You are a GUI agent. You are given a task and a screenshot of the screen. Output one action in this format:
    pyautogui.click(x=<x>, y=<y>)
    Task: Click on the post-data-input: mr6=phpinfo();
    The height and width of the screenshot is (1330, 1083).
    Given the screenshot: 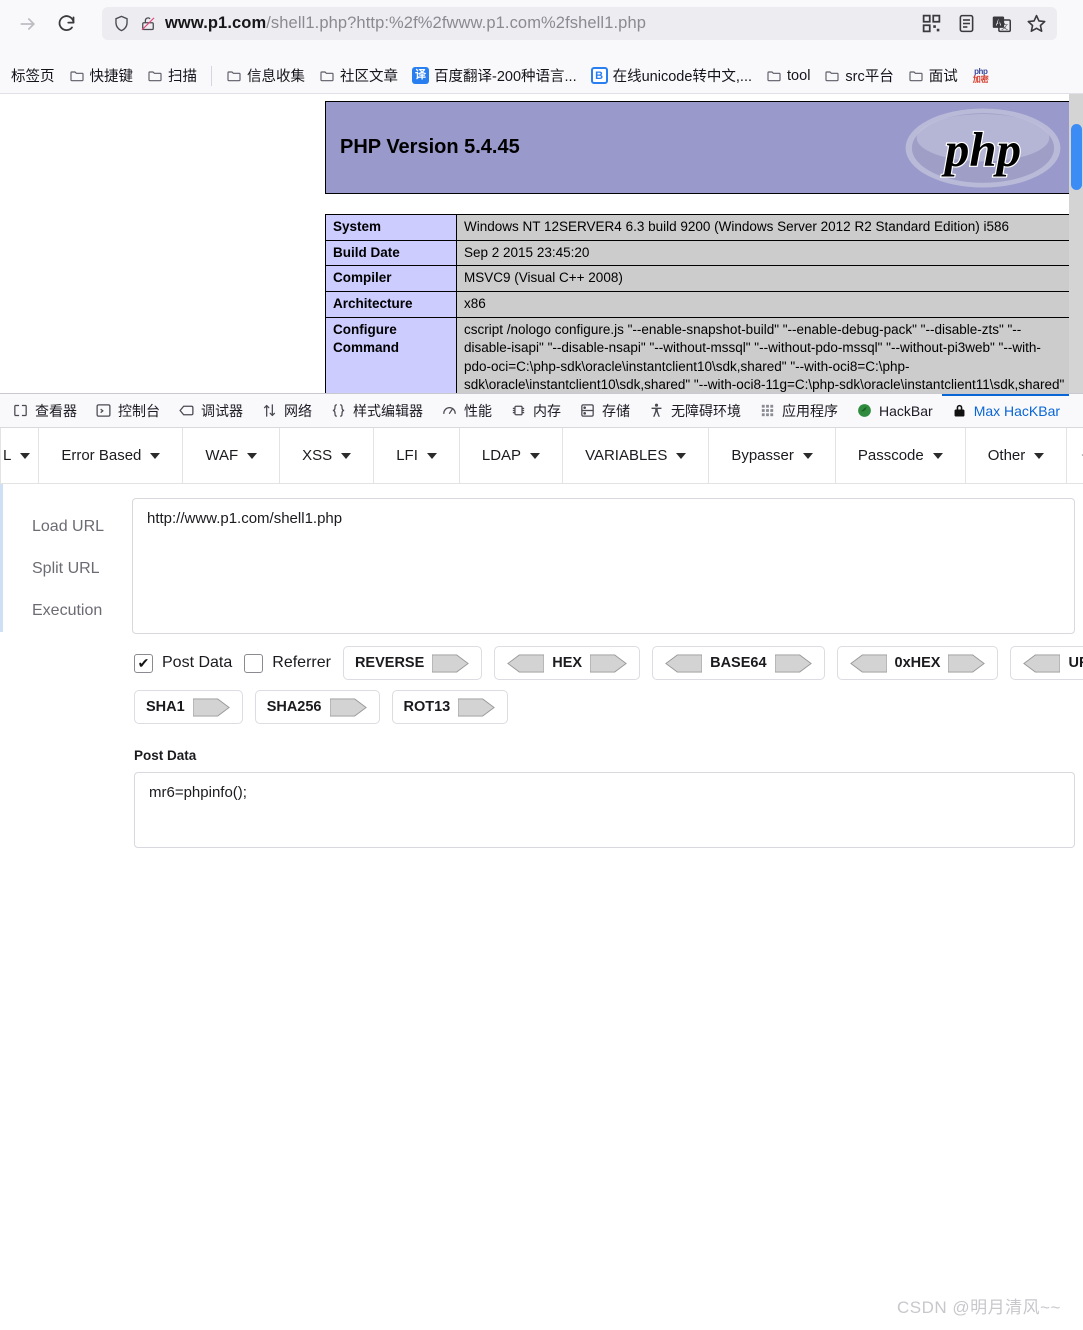 What is the action you would take?
    pyautogui.click(x=604, y=810)
    